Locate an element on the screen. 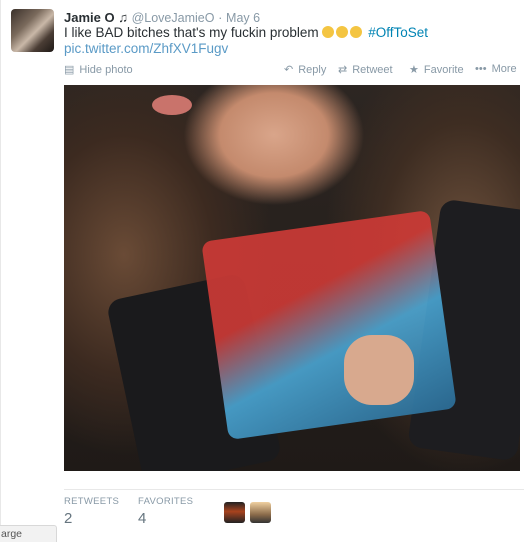 The height and width of the screenshot is (542, 530). more-button: ••• More is located at coordinates (496, 69).